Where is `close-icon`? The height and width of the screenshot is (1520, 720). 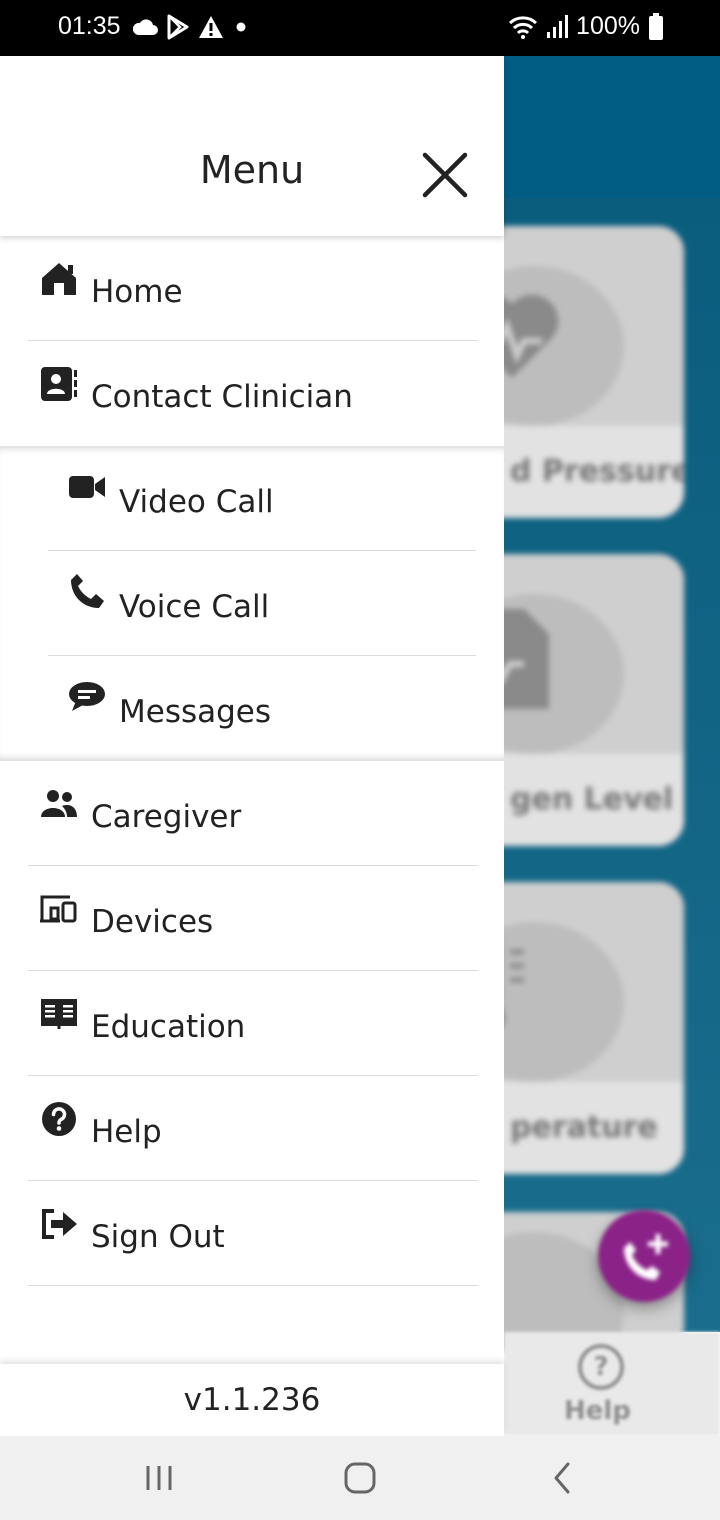
close-icon is located at coordinates (445, 175).